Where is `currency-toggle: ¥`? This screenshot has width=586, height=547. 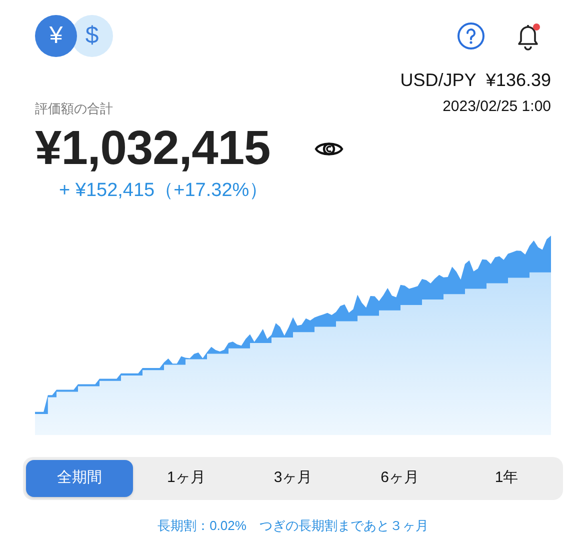 currency-toggle: ¥ is located at coordinates (56, 36).